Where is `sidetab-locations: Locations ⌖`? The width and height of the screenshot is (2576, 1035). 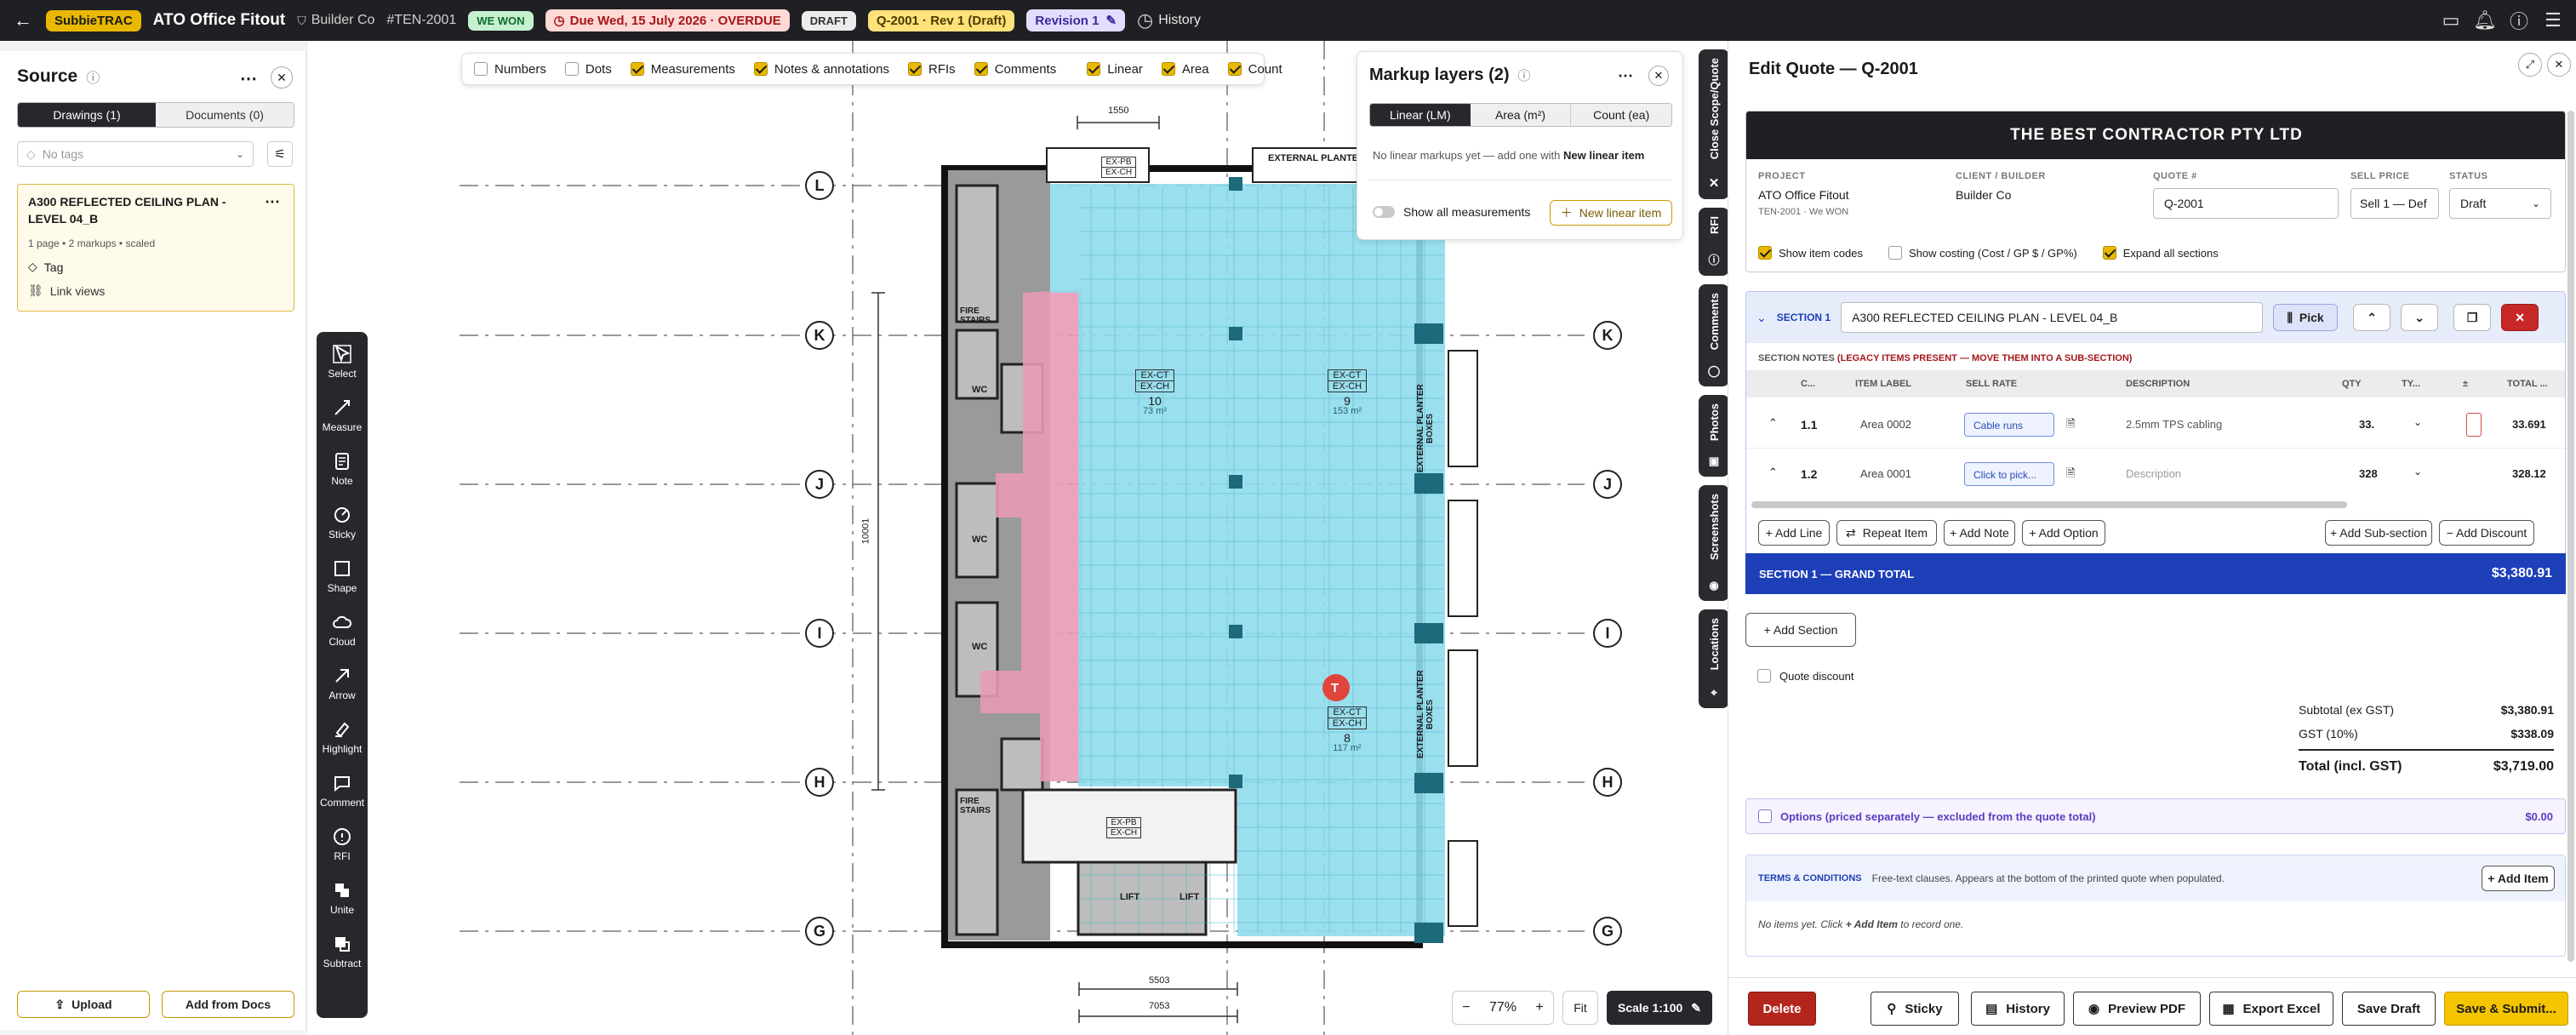 sidetab-locations: Locations ⌖ is located at coordinates (1714, 658).